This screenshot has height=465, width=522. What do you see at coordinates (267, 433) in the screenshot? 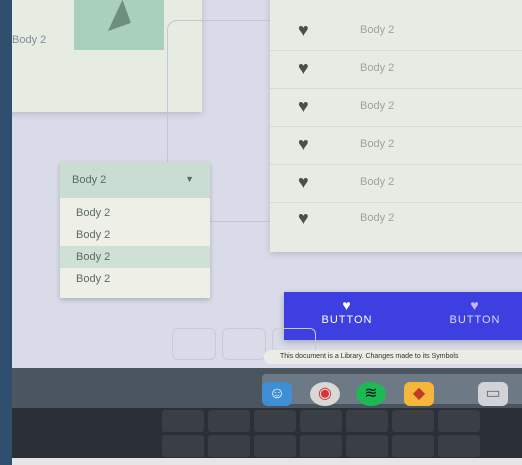
I see `keyboard` at bounding box center [267, 433].